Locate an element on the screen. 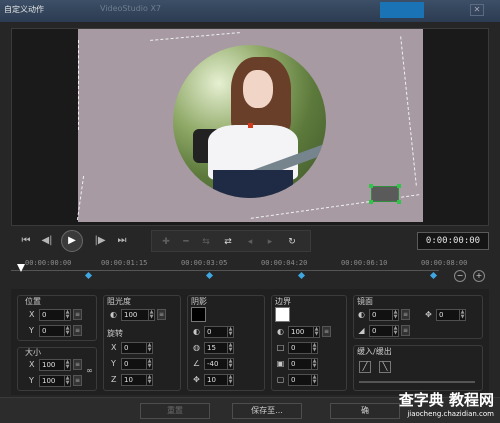  size-x-menu: ≡ is located at coordinates (77, 364).